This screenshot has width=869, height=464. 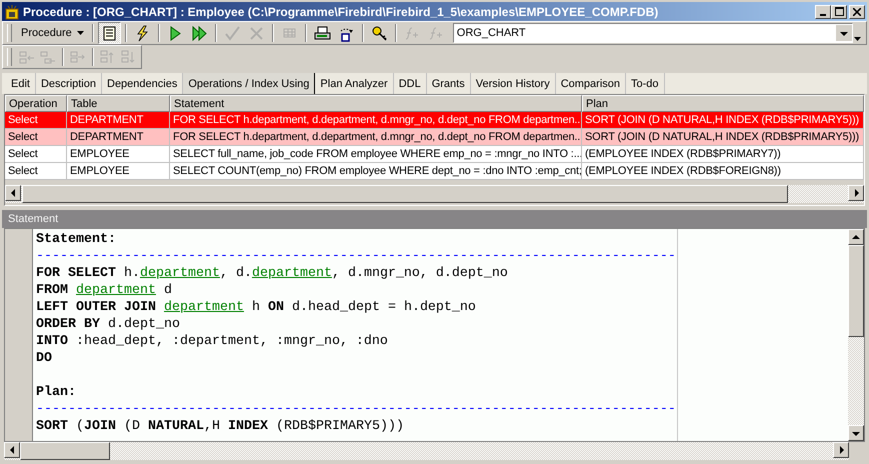 What do you see at coordinates (434, 219) in the screenshot?
I see `panel-title: Statement` at bounding box center [434, 219].